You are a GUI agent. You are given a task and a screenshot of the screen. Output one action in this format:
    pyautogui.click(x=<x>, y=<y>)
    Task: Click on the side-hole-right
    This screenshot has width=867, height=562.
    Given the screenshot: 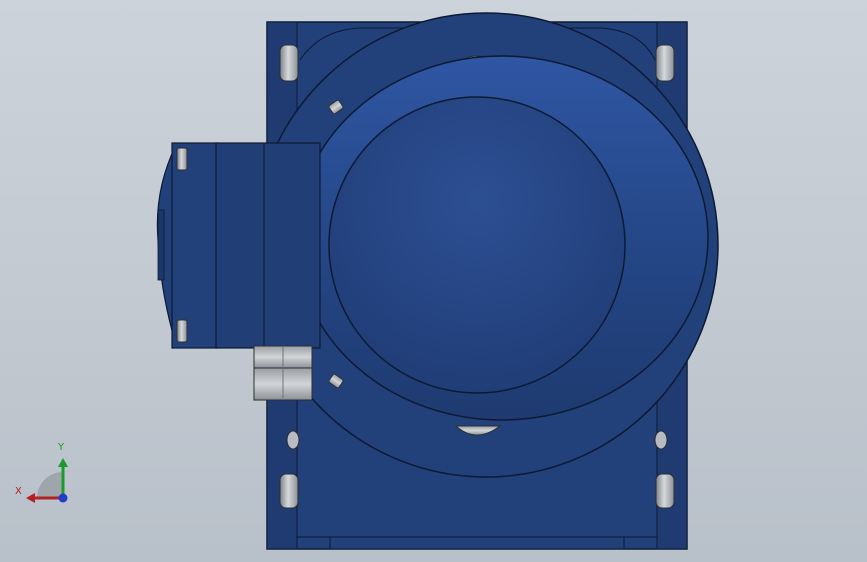 What is the action you would take?
    pyautogui.click(x=661, y=440)
    